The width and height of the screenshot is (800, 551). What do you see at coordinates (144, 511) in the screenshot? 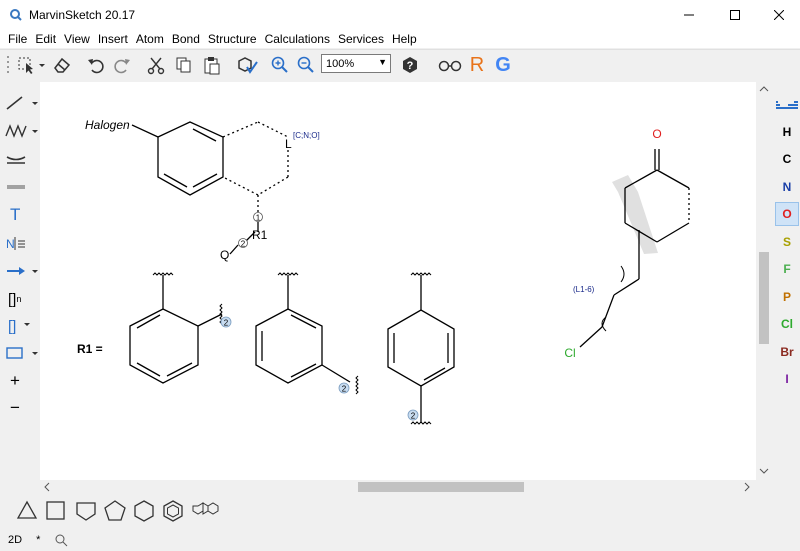
I see `cyclohexane-template-icon` at bounding box center [144, 511].